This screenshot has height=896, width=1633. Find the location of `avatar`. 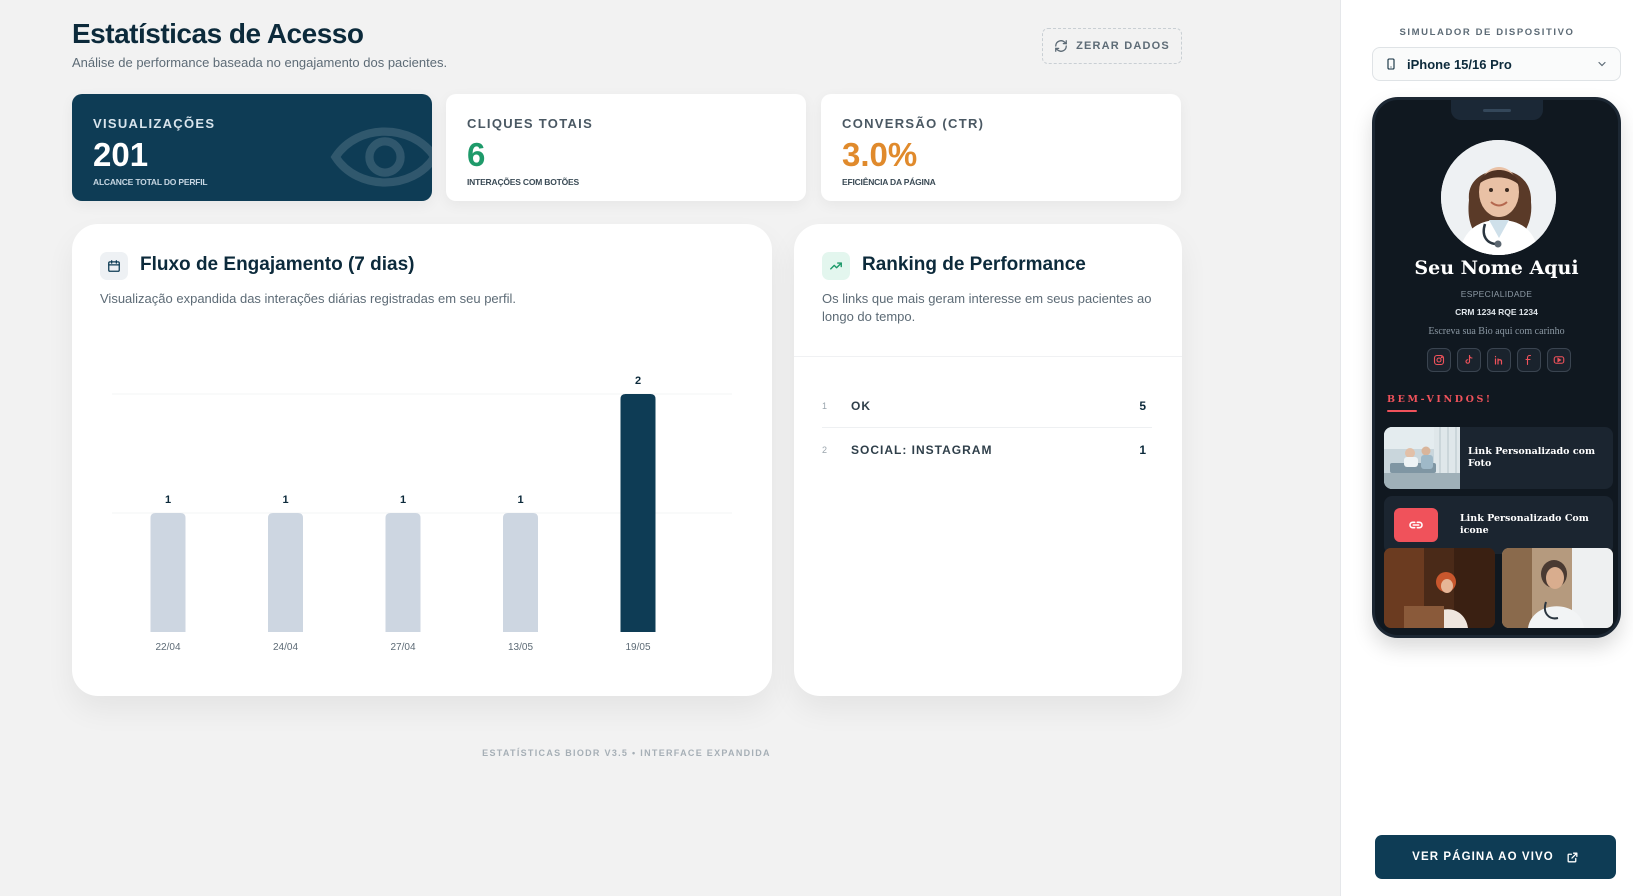

avatar is located at coordinates (1498, 197).